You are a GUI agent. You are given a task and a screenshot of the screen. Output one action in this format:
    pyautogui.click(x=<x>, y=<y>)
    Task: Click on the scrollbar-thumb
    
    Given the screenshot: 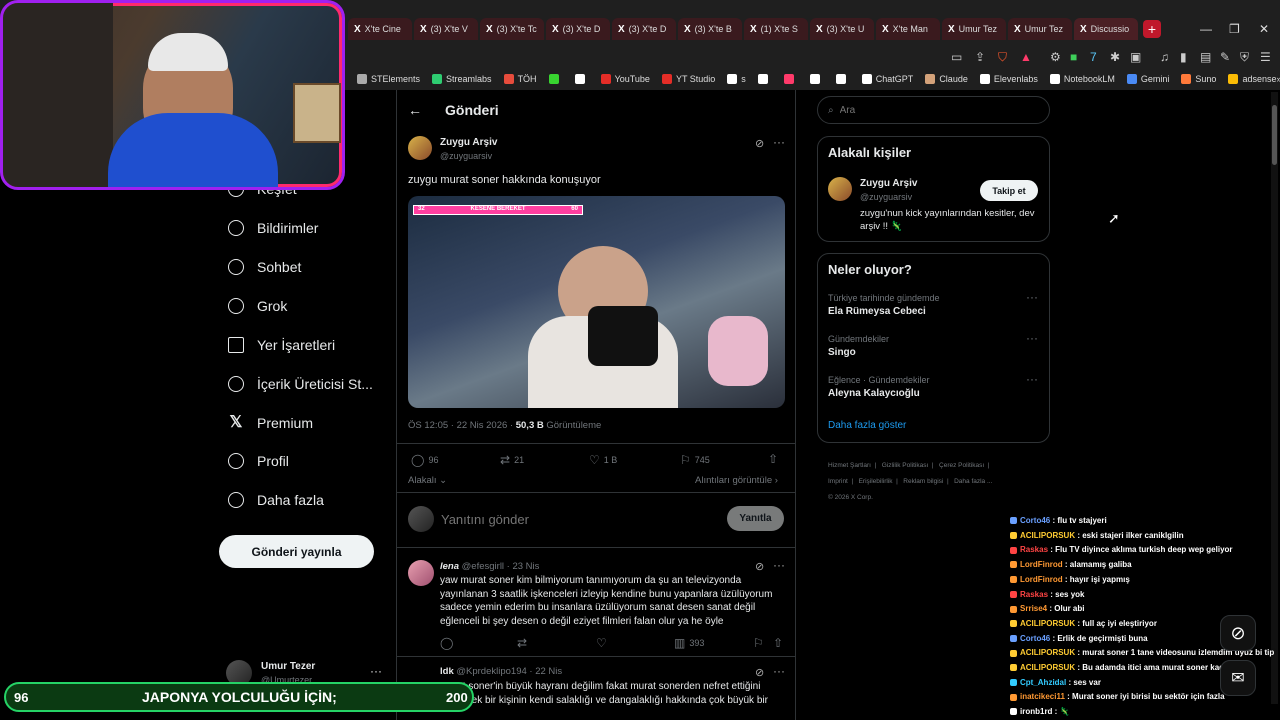 What is the action you would take?
    pyautogui.click(x=1274, y=135)
    